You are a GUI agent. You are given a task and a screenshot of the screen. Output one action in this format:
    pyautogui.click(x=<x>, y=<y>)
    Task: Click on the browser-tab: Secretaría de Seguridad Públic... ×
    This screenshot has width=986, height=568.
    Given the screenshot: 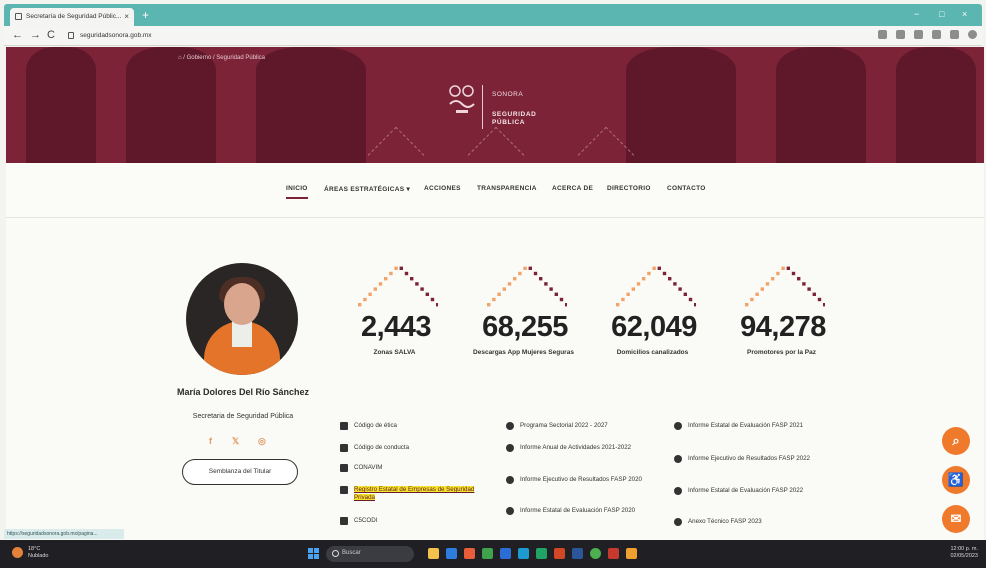 What is the action you would take?
    pyautogui.click(x=72, y=17)
    